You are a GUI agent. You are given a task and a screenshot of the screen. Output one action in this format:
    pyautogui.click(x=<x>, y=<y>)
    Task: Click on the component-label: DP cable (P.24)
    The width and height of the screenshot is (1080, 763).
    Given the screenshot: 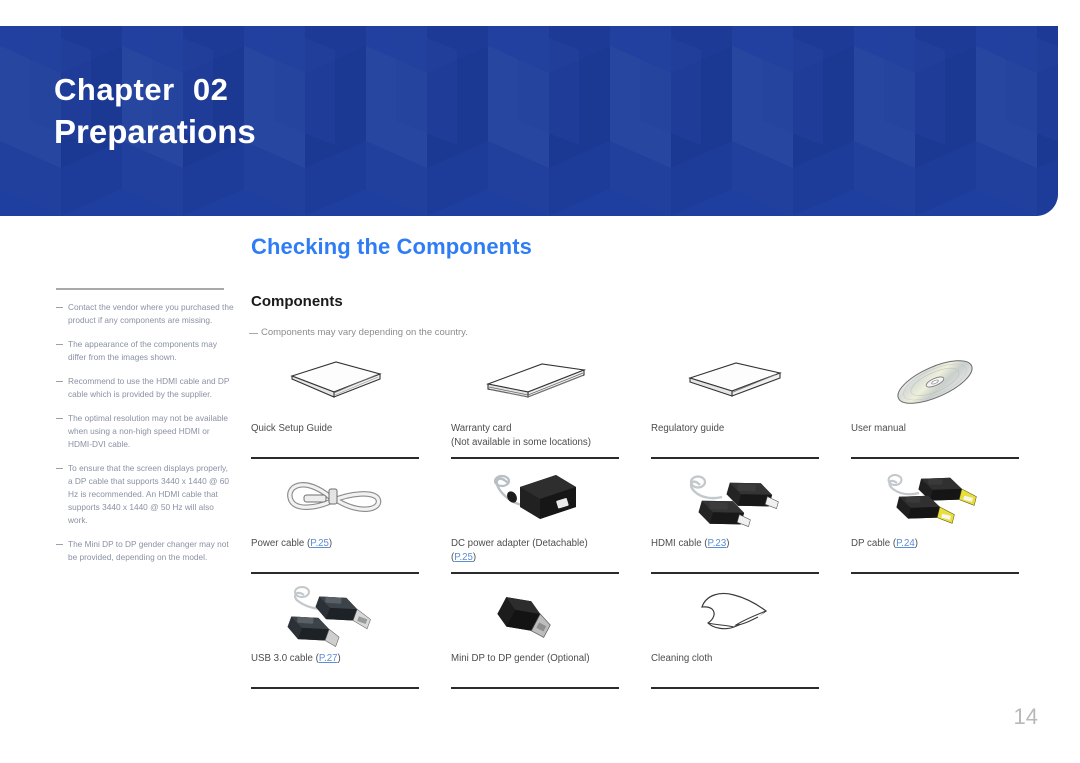 What is the action you would take?
    pyautogui.click(x=940, y=544)
    